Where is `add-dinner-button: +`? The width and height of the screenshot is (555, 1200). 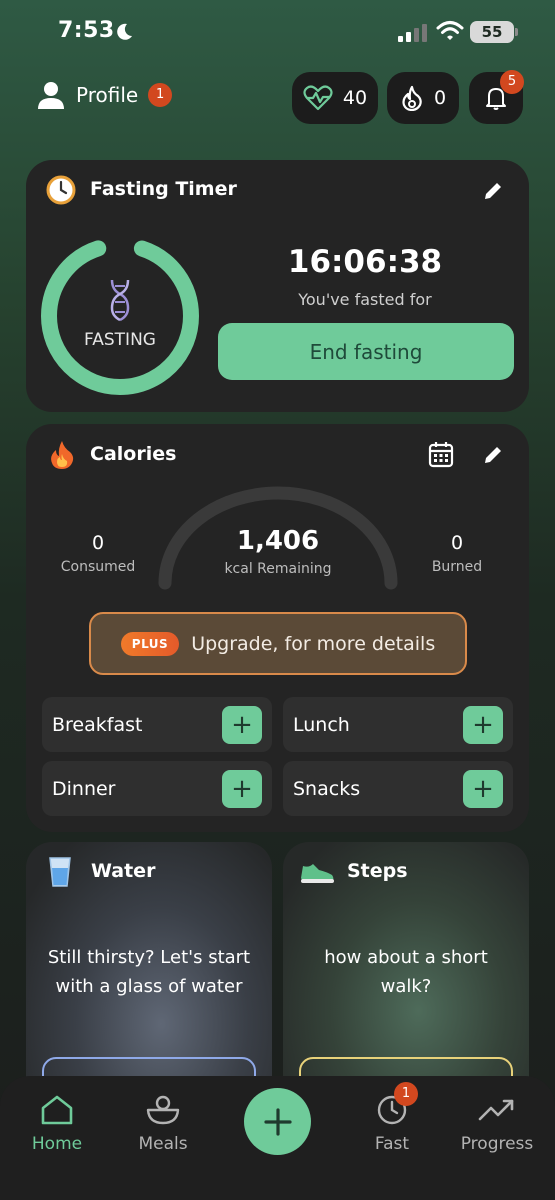 add-dinner-button: + is located at coordinates (242, 788).